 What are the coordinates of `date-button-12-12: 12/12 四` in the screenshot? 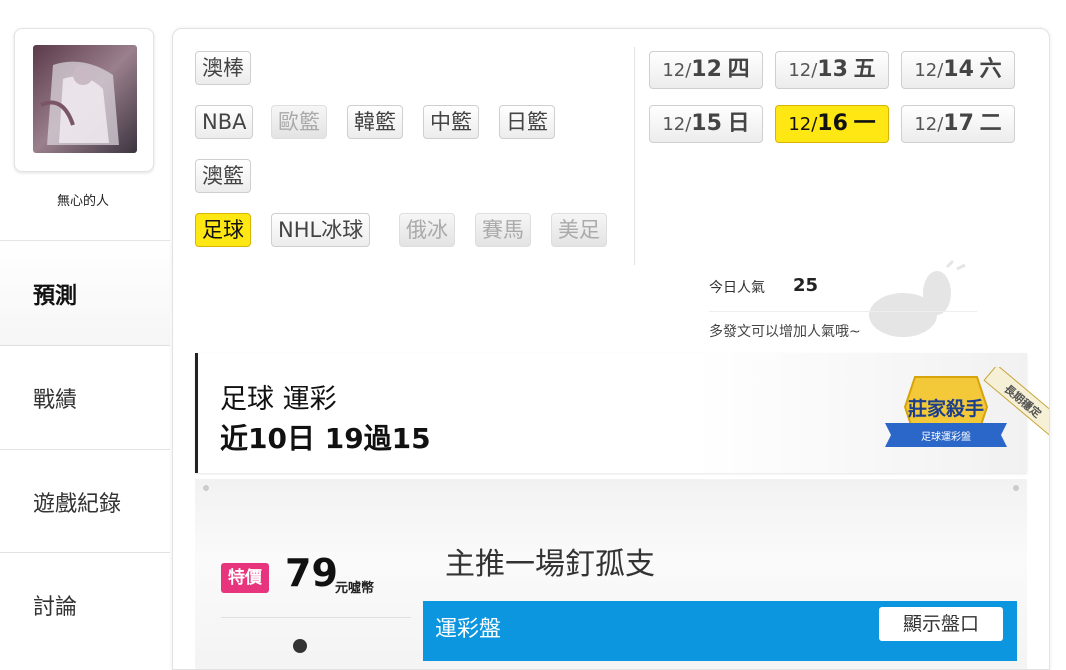 It's located at (706, 70).